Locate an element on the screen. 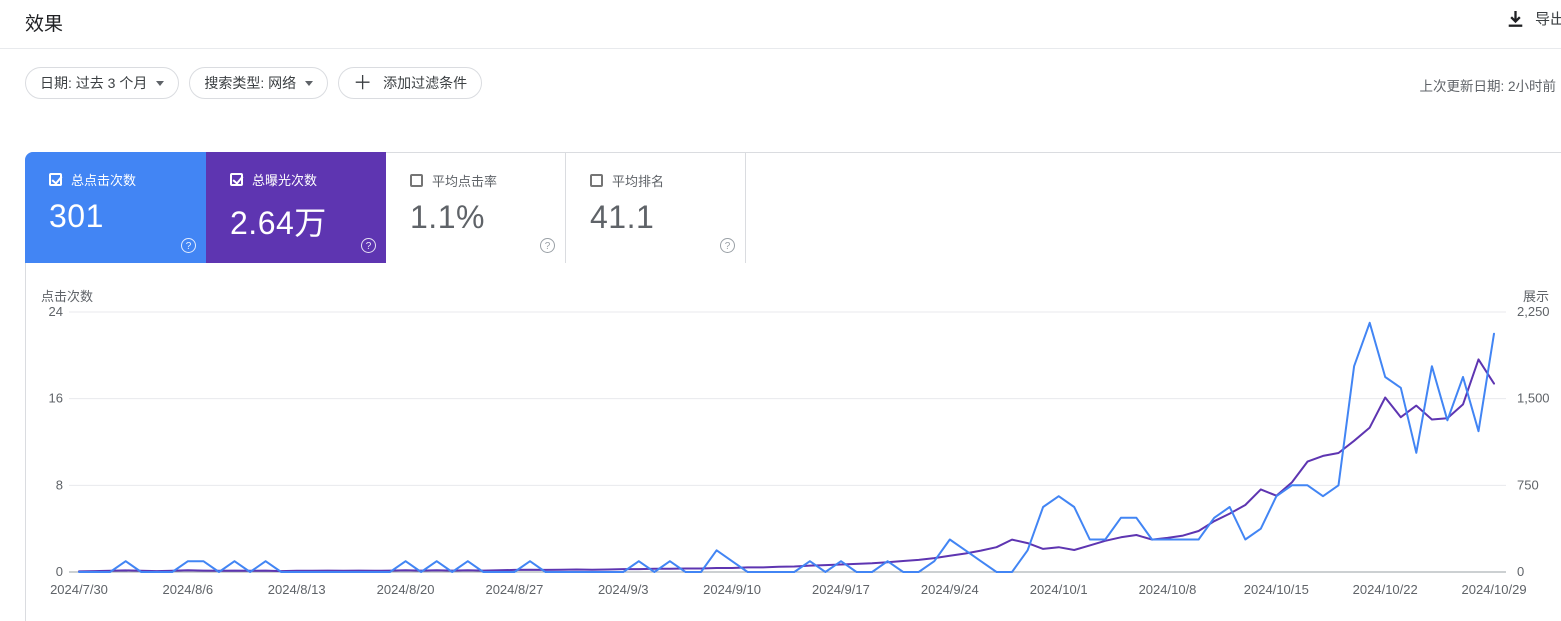 The height and width of the screenshot is (621, 1561). x-axis-tick: 2024/10/15 is located at coordinates (1276, 589).